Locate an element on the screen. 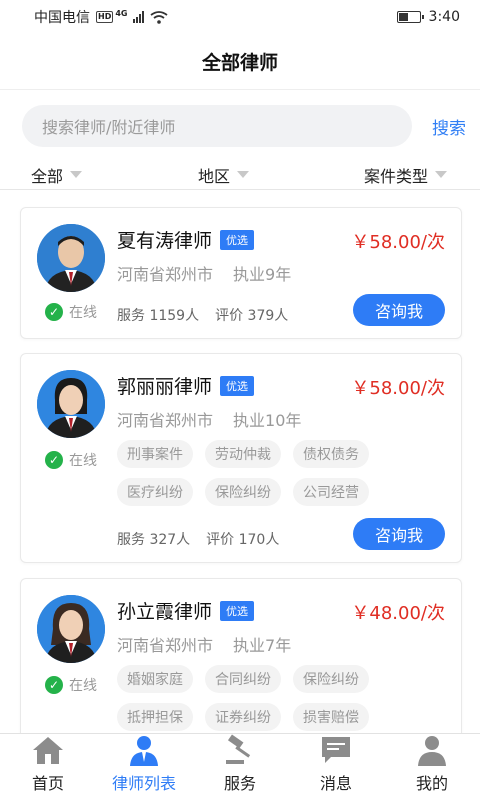  filter-all-label: 全部 is located at coordinates (47, 176).